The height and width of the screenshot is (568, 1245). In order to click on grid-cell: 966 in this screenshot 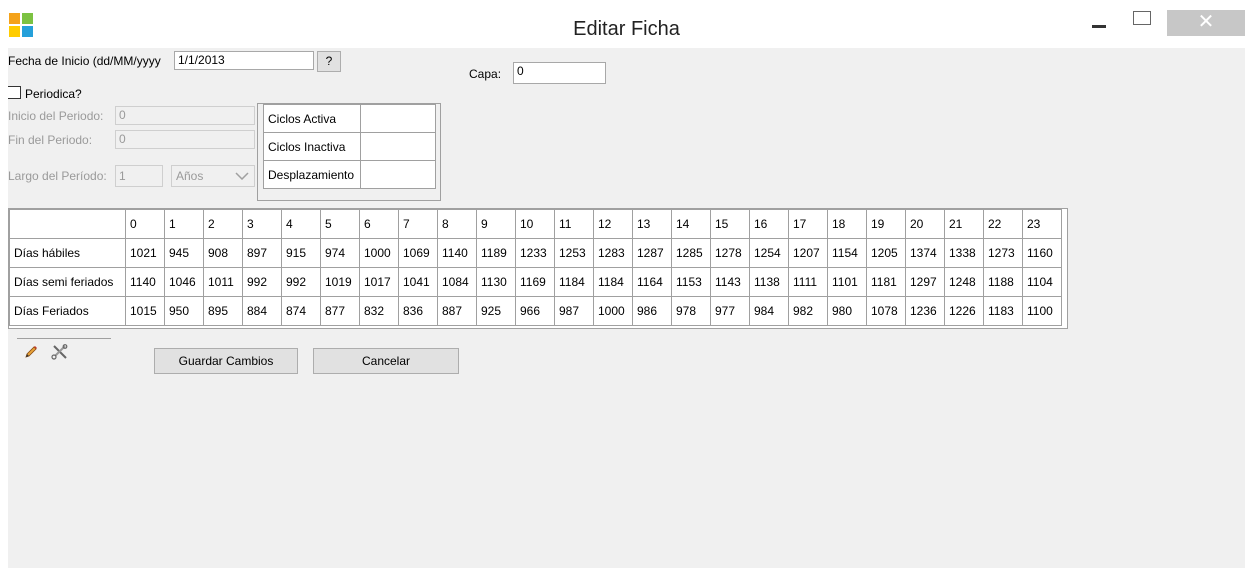, I will do `click(535, 311)`.